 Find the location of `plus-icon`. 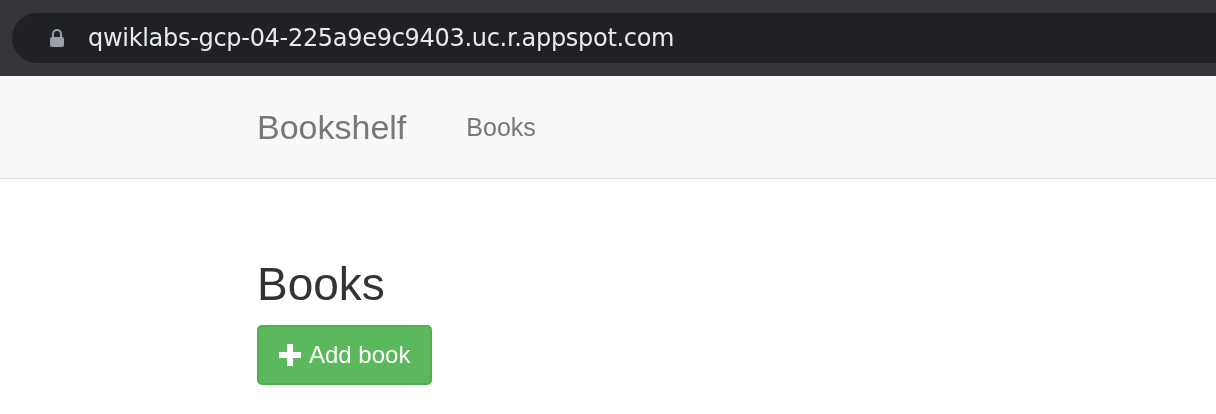

plus-icon is located at coordinates (290, 355).